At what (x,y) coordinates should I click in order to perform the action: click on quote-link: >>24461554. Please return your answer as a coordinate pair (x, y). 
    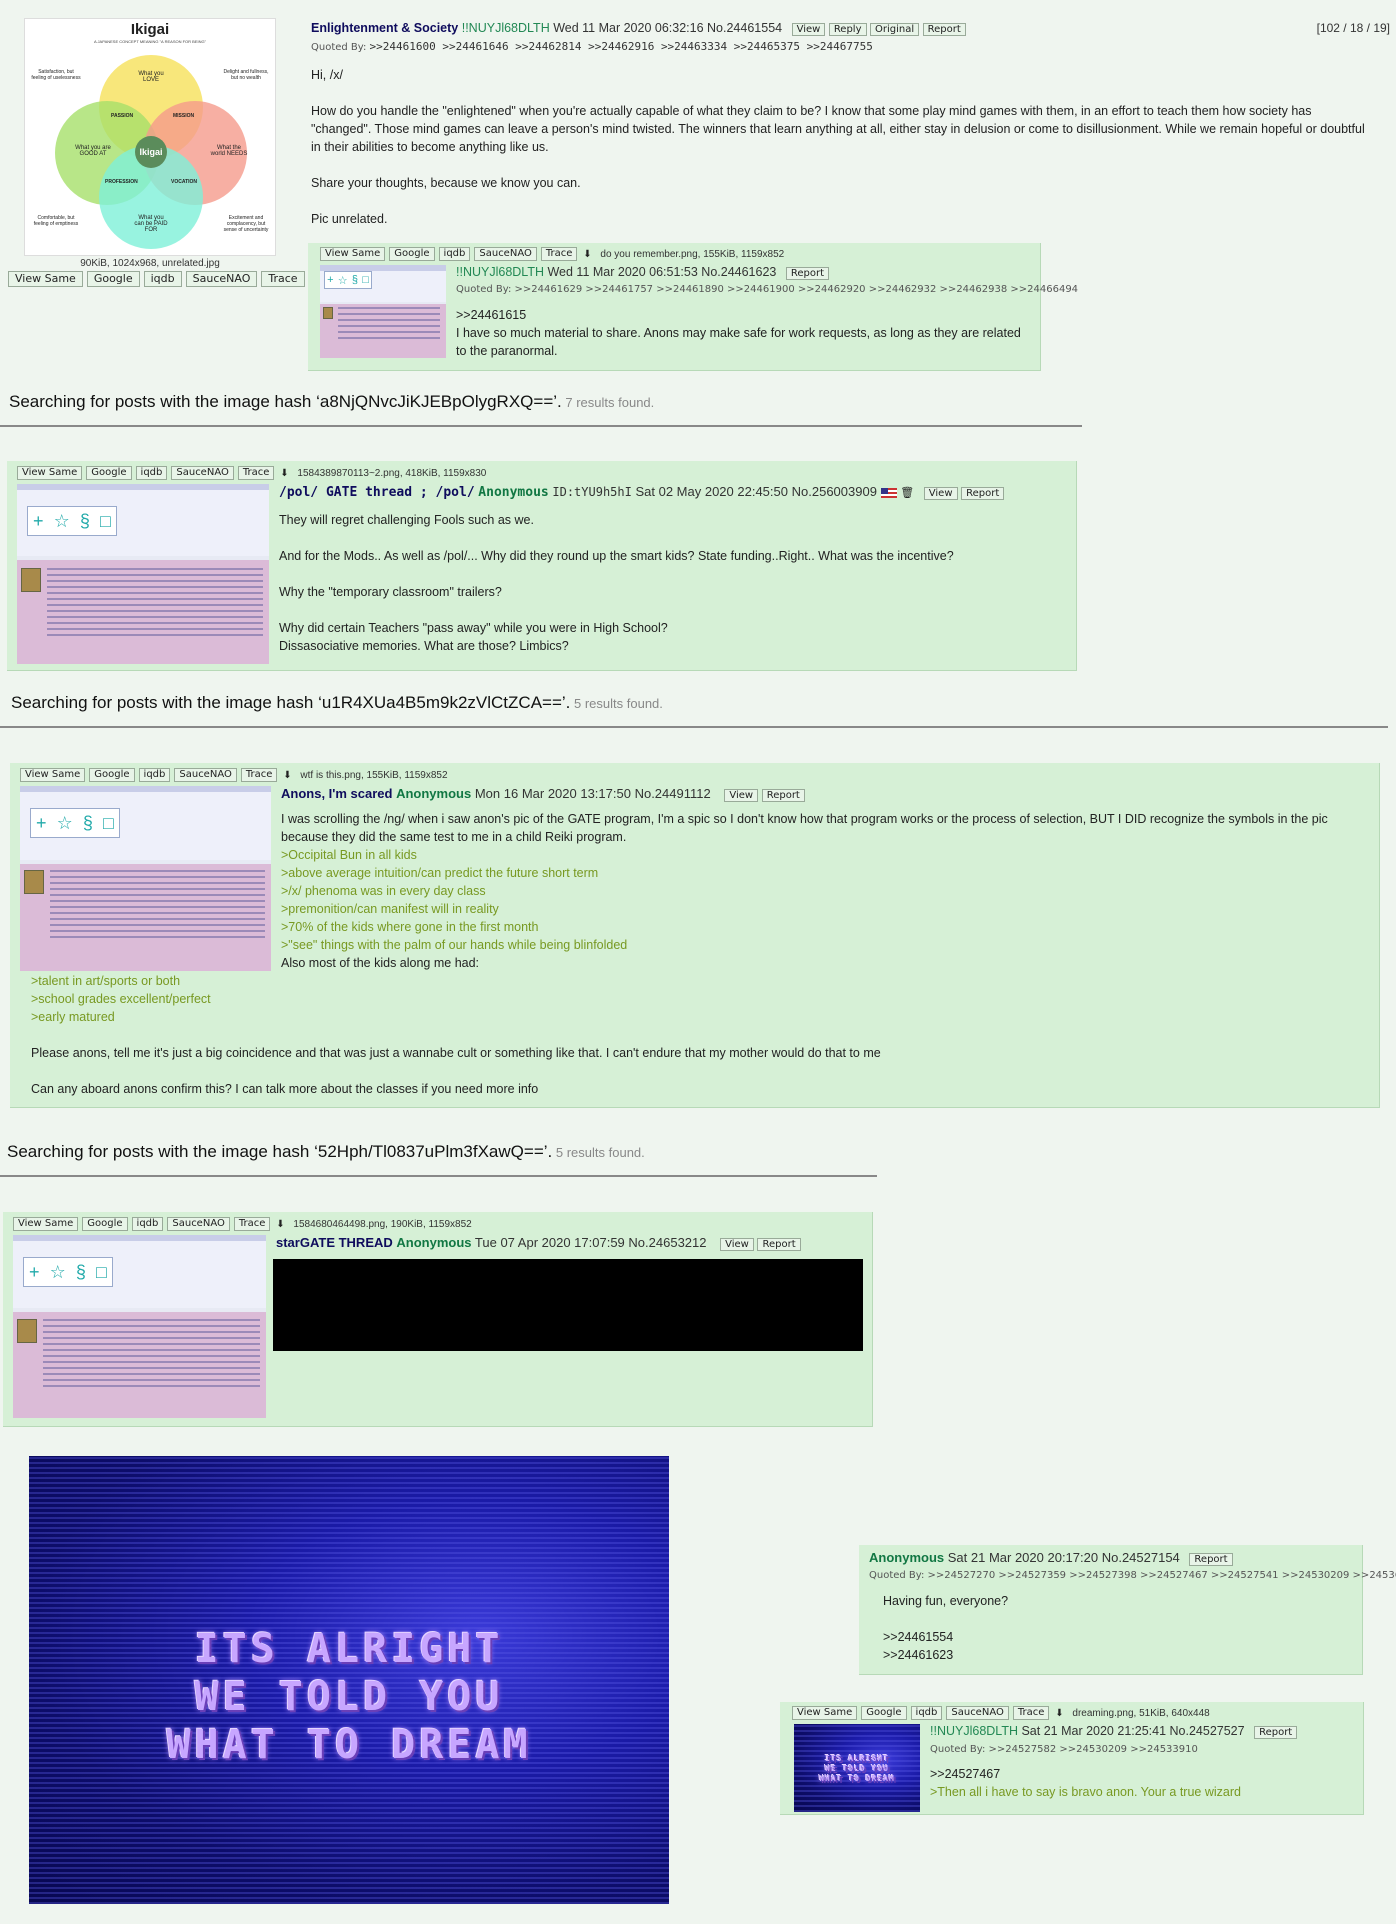
    Looking at the image, I should click on (1118, 1637).